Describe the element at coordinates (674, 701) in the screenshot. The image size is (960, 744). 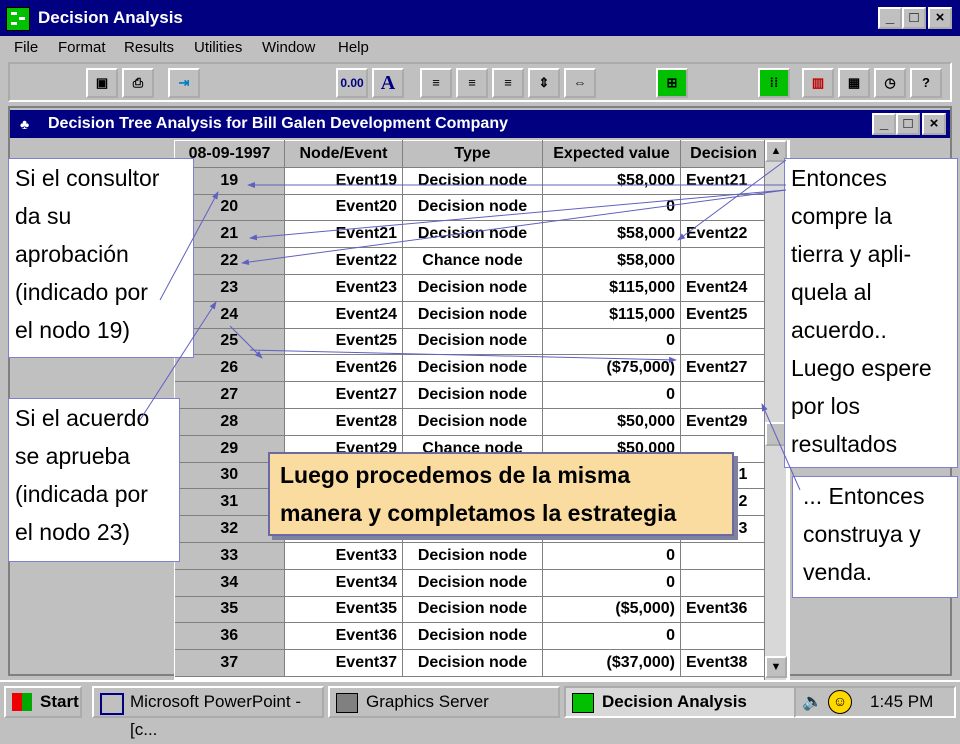
I see `task-label: Decision Analysis` at that location.